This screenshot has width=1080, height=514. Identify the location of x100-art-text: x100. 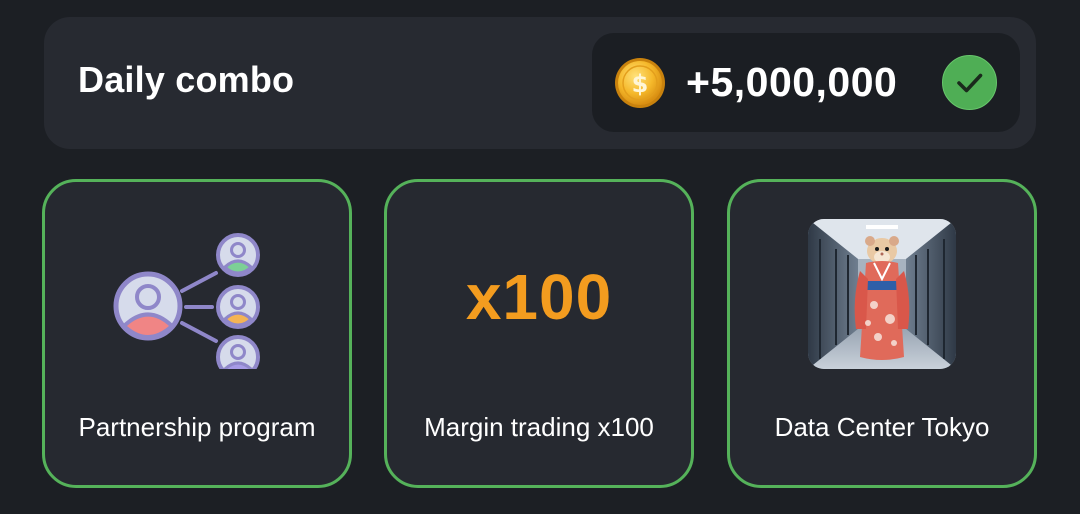
(539, 297).